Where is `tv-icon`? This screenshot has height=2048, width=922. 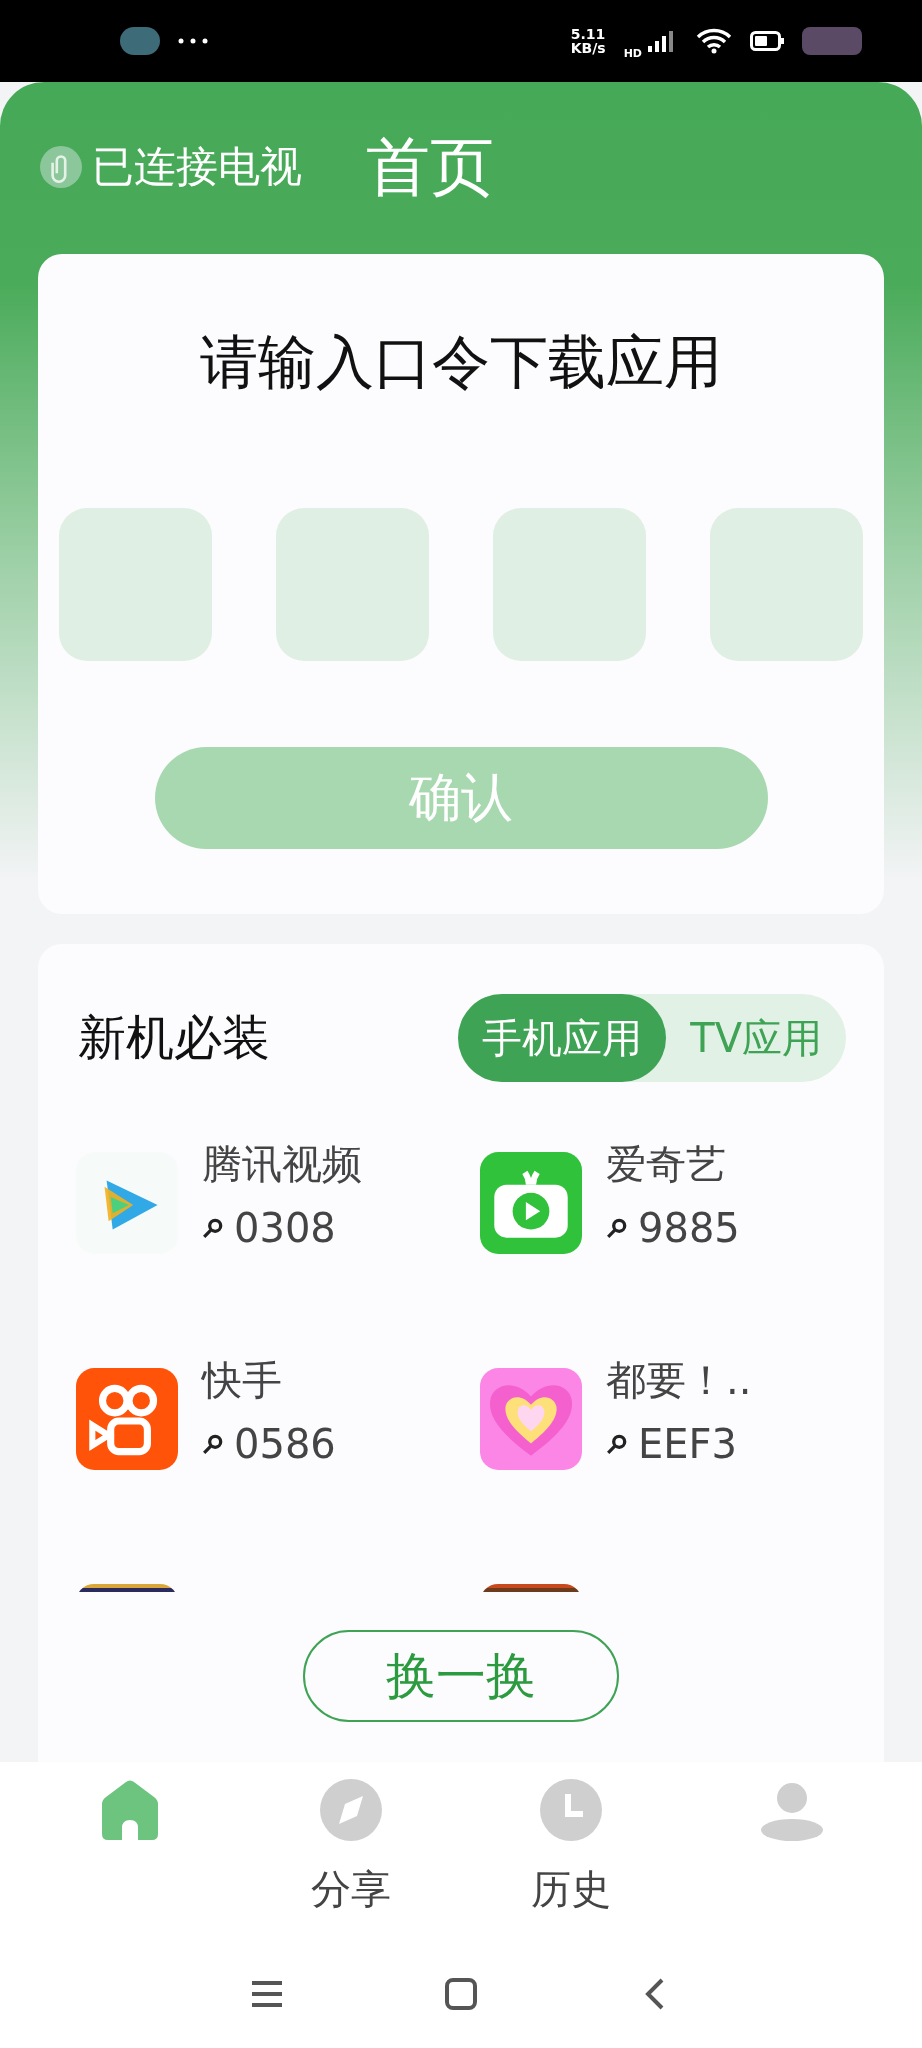 tv-icon is located at coordinates (531, 1203).